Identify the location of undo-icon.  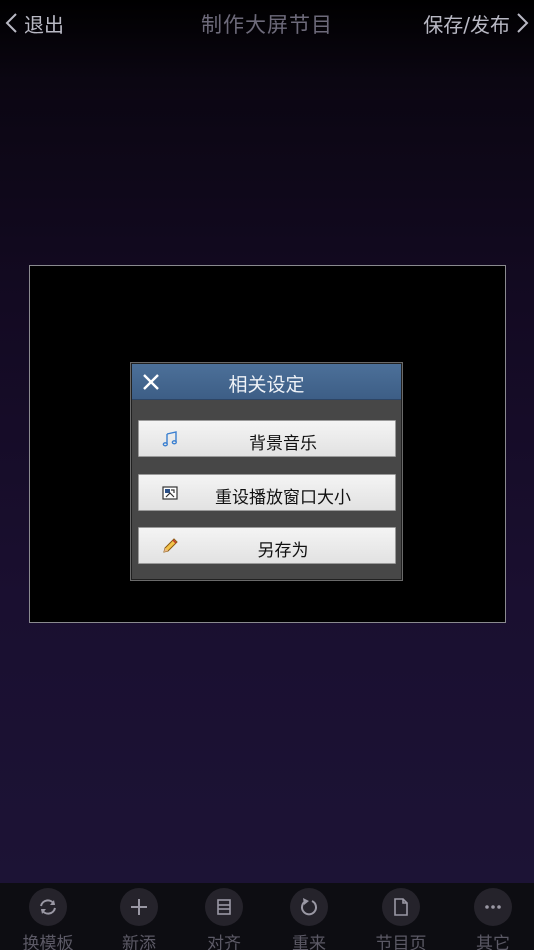
(309, 907).